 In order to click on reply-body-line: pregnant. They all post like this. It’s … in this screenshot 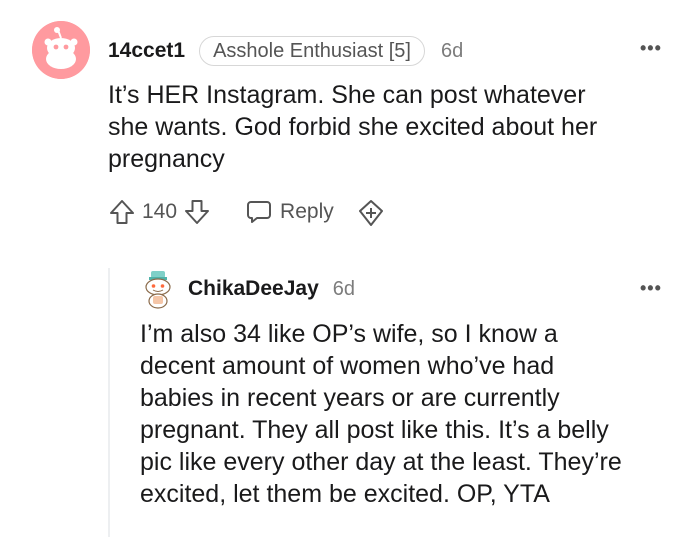, I will do `click(374, 430)`.